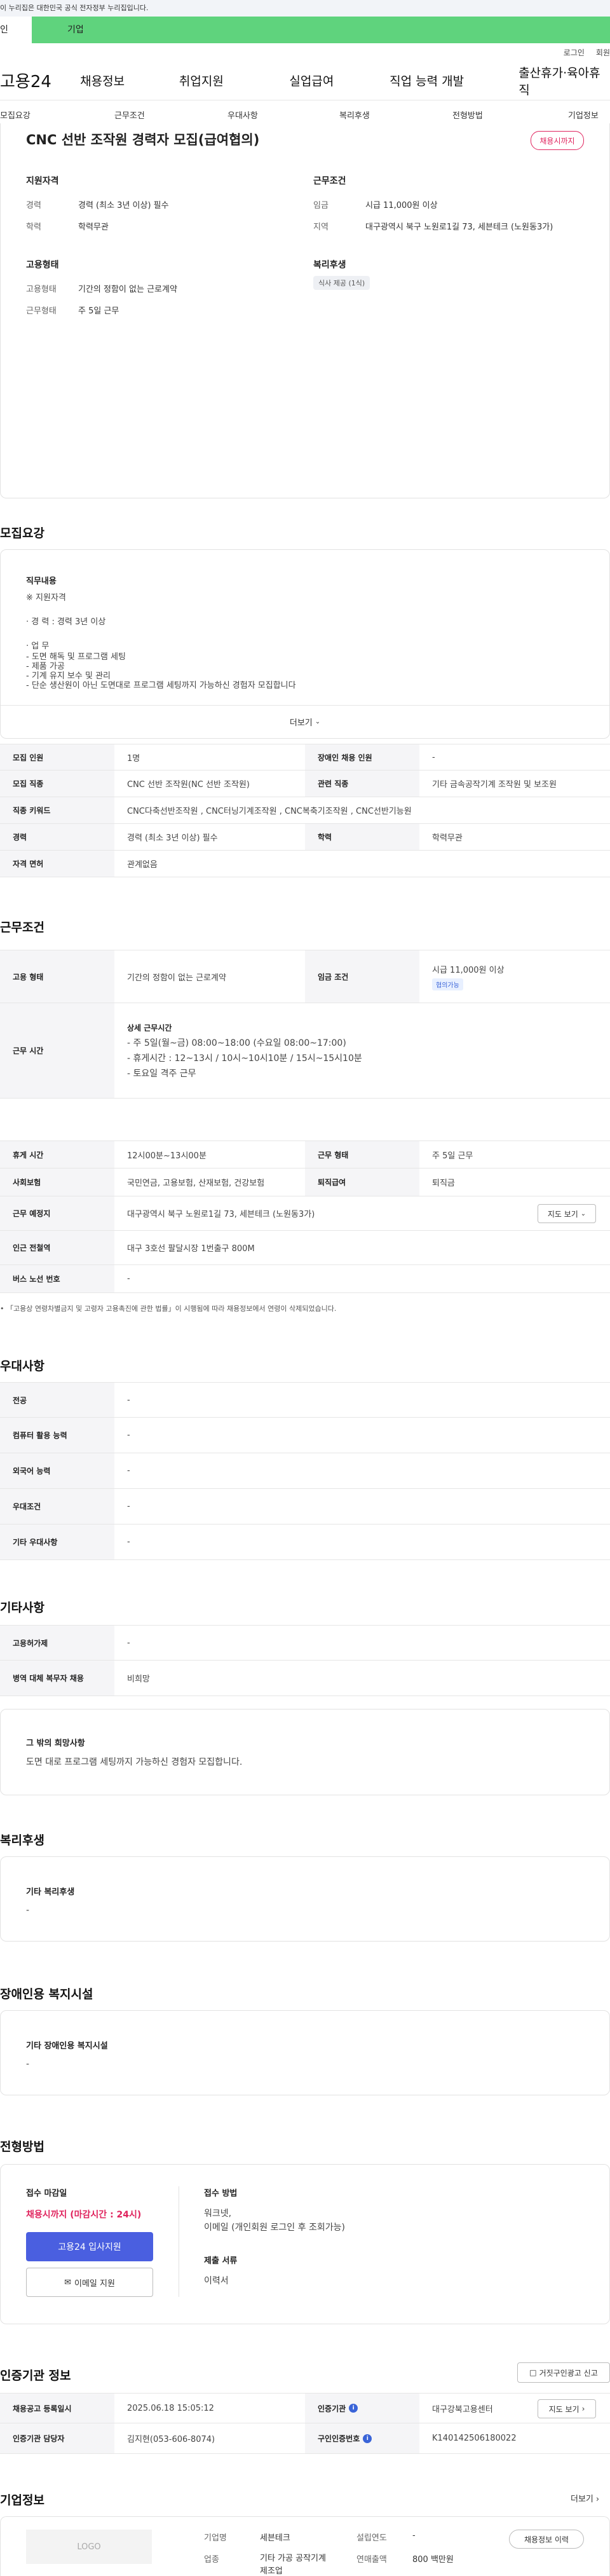 The width and height of the screenshot is (610, 2576). I want to click on disabled-card: 기타 장애인용 복지시설 -, so click(305, 2052).